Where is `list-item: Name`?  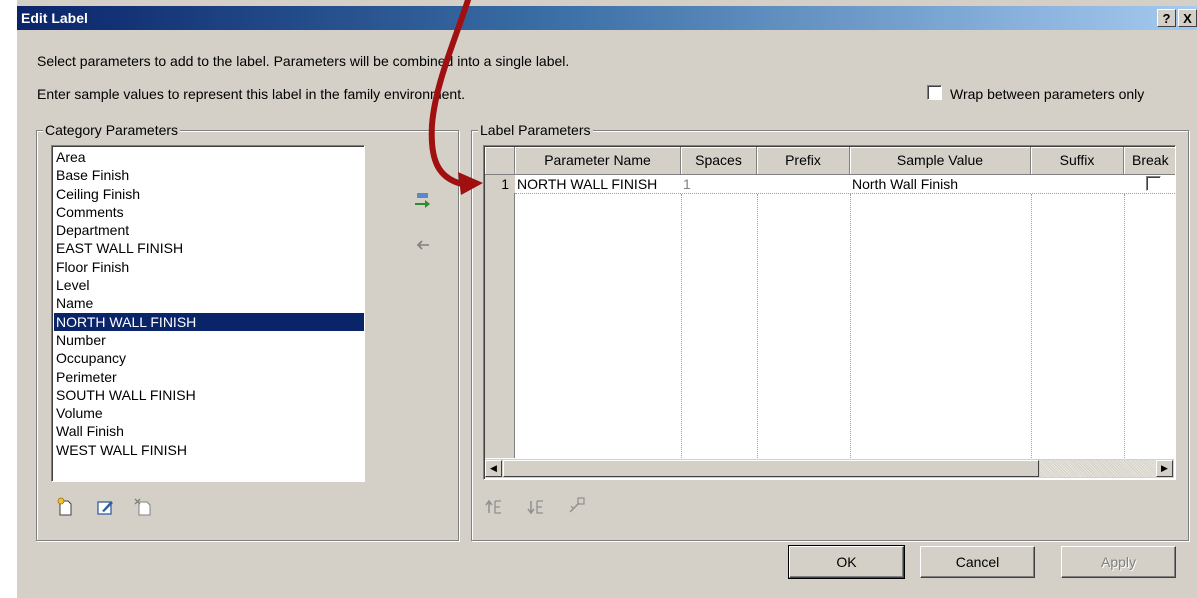
list-item: Name is located at coordinates (209, 303).